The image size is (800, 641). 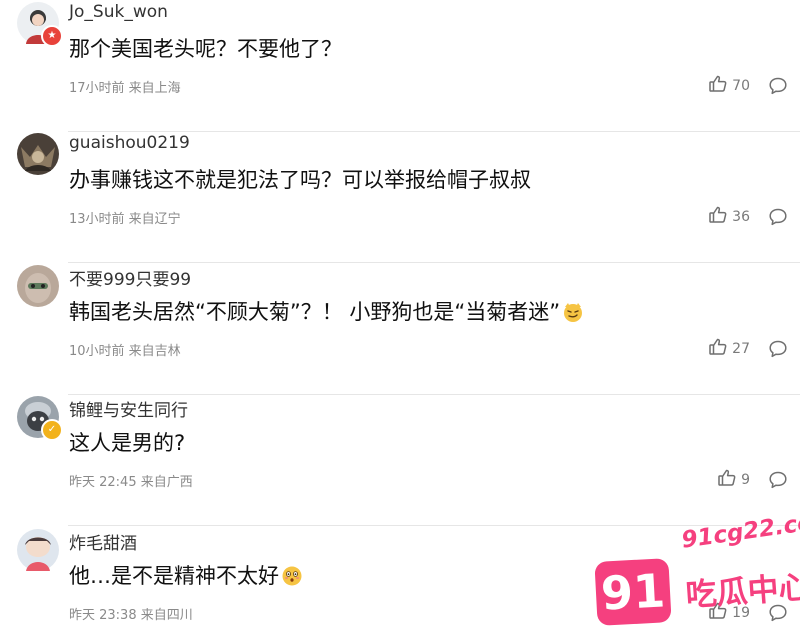 I want to click on watermark-number: 91, so click(x=633, y=592).